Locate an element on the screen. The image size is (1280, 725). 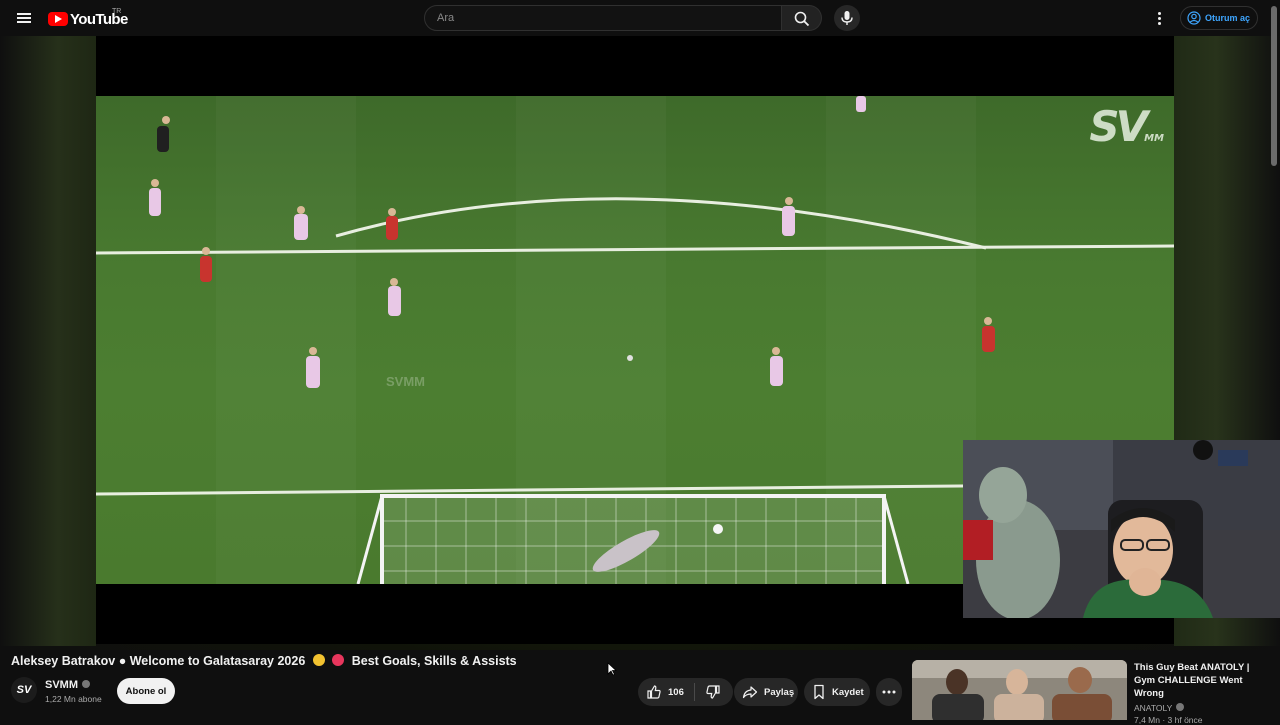
share-button: Paylaş is located at coordinates (766, 692).